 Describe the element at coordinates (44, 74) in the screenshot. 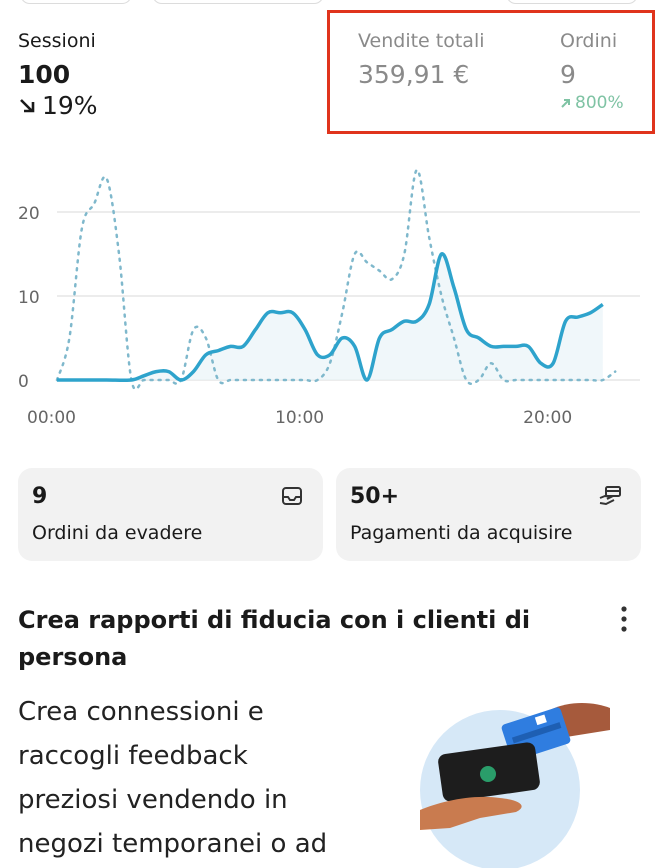

I see `metric-sessions-value: 100` at that location.